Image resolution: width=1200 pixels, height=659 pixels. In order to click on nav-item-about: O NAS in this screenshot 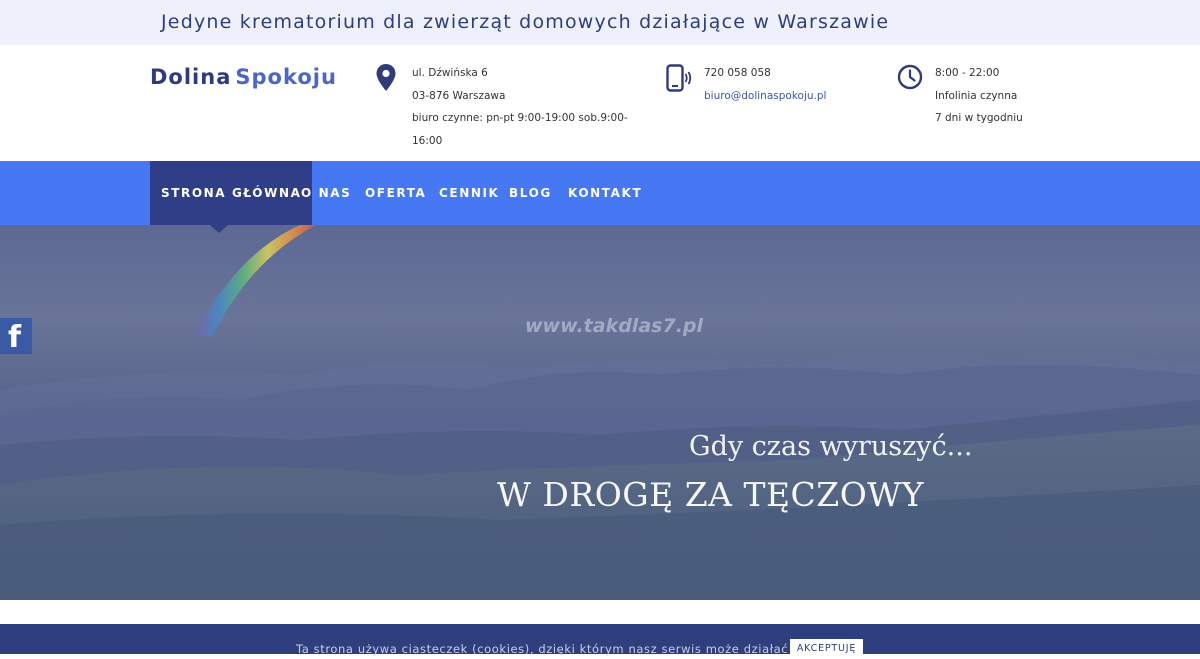, I will do `click(326, 193)`.